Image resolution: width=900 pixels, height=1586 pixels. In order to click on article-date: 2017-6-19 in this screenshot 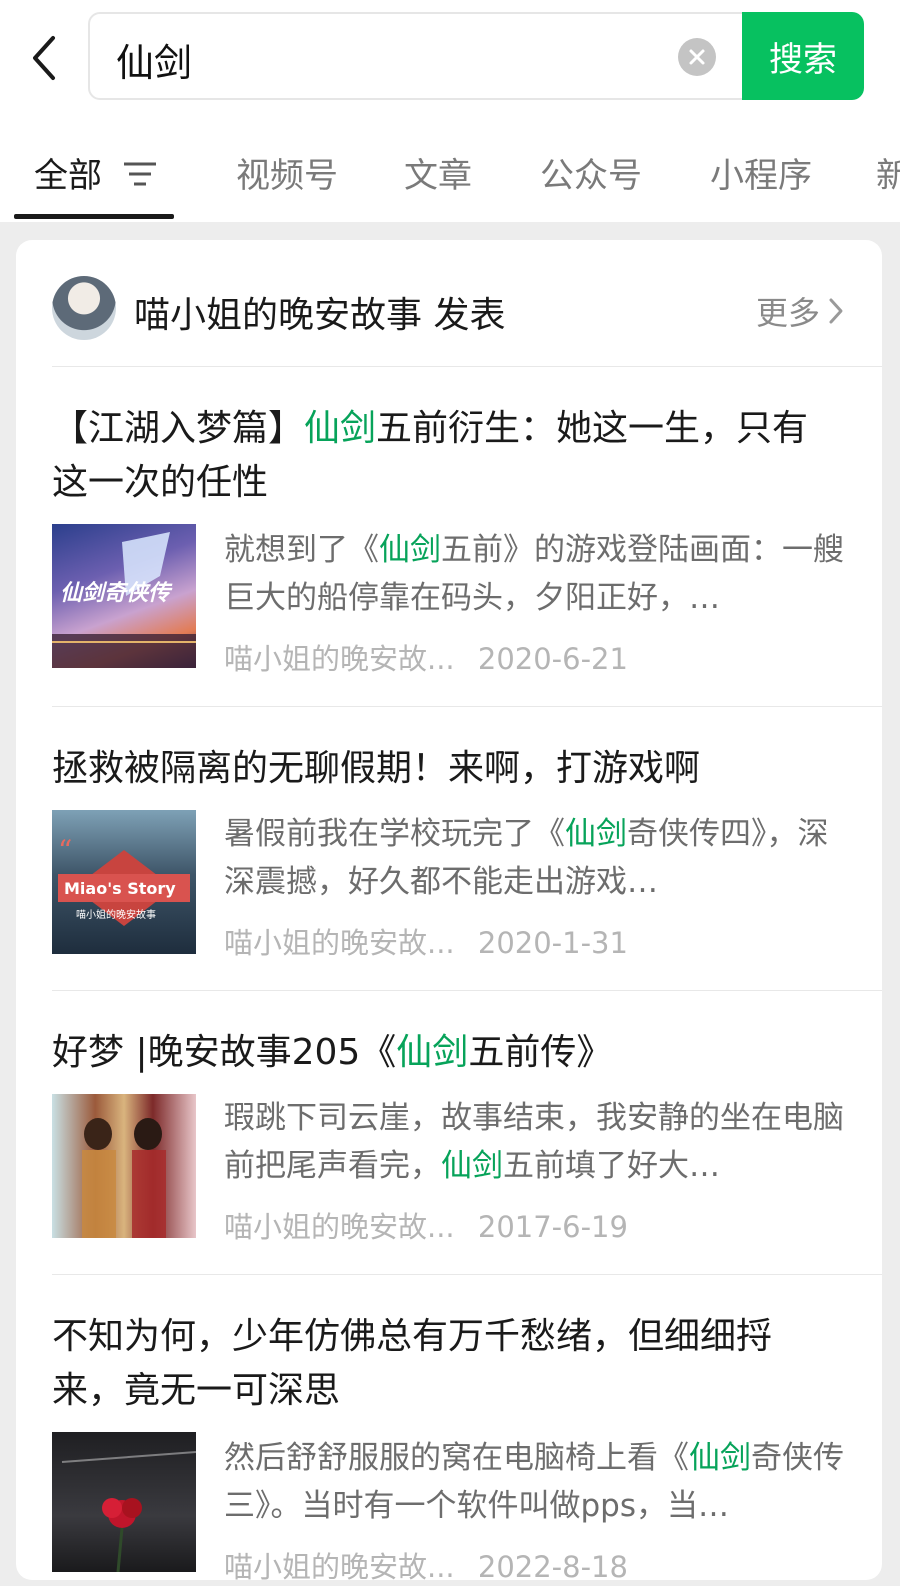, I will do `click(552, 1227)`.